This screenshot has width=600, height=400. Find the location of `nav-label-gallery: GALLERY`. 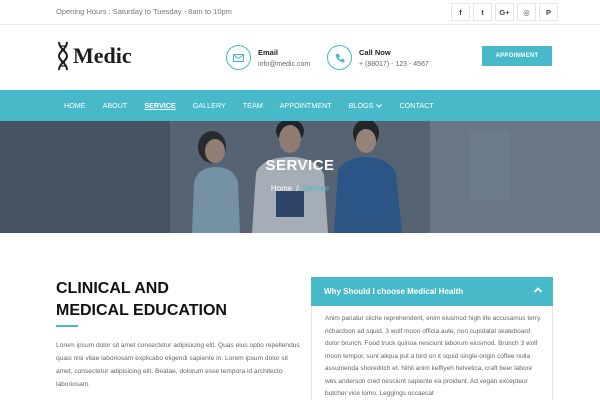

nav-label-gallery: GALLERY is located at coordinates (209, 105).